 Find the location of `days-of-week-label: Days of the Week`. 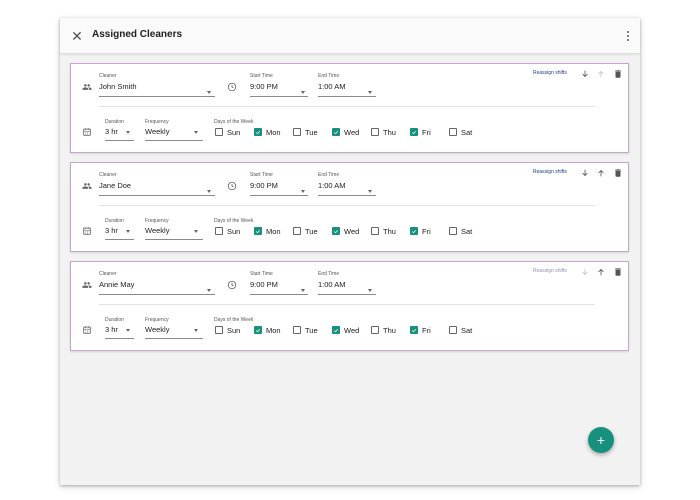

days-of-week-label: Days of the Week is located at coordinates (234, 320).